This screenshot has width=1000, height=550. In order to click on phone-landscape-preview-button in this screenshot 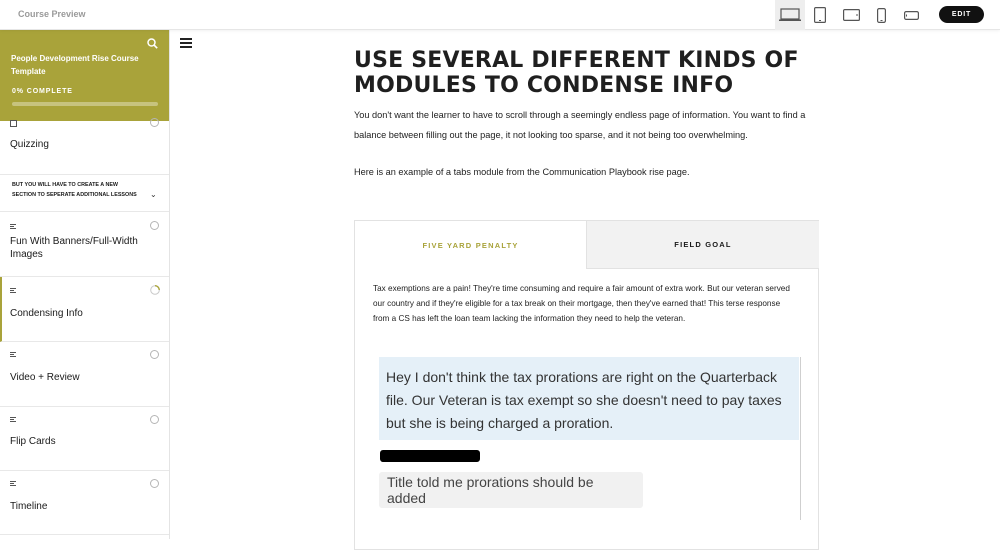, I will do `click(911, 15)`.